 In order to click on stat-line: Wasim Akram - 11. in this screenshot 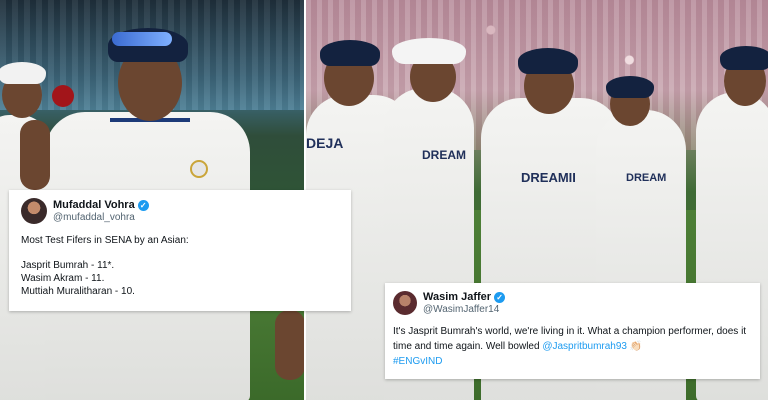, I will do `click(63, 278)`.